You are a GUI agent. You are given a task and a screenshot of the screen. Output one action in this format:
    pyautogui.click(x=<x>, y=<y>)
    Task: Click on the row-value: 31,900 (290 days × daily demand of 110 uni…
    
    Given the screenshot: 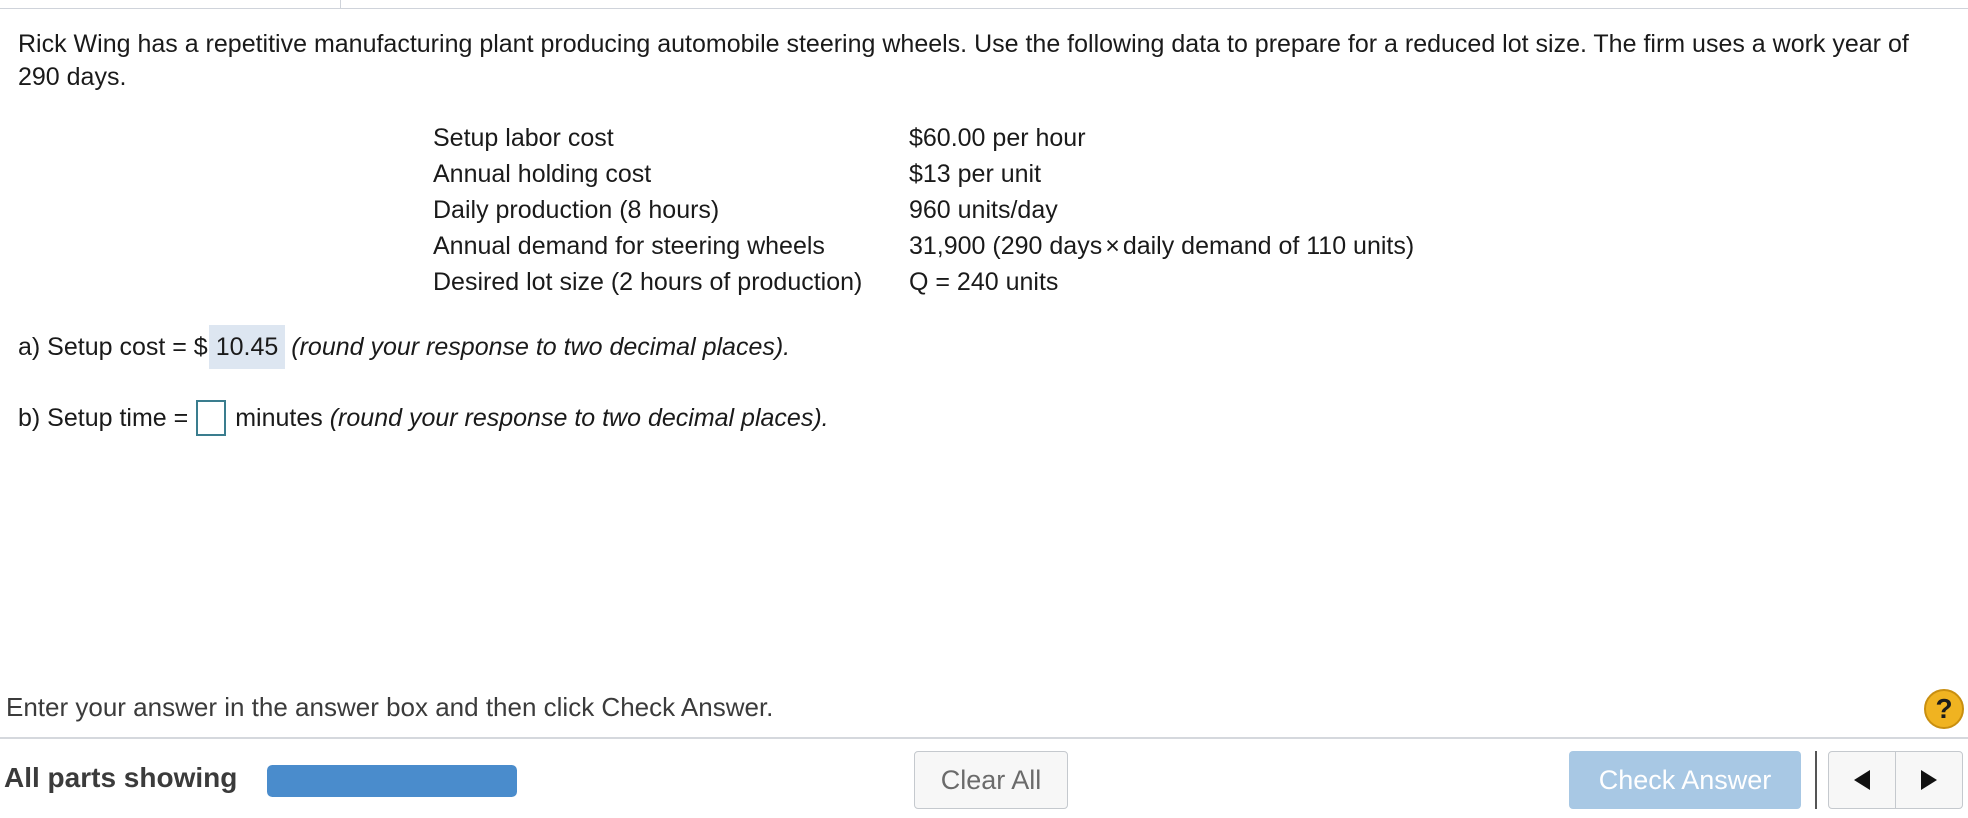 What is the action you would take?
    pyautogui.click(x=1161, y=246)
    